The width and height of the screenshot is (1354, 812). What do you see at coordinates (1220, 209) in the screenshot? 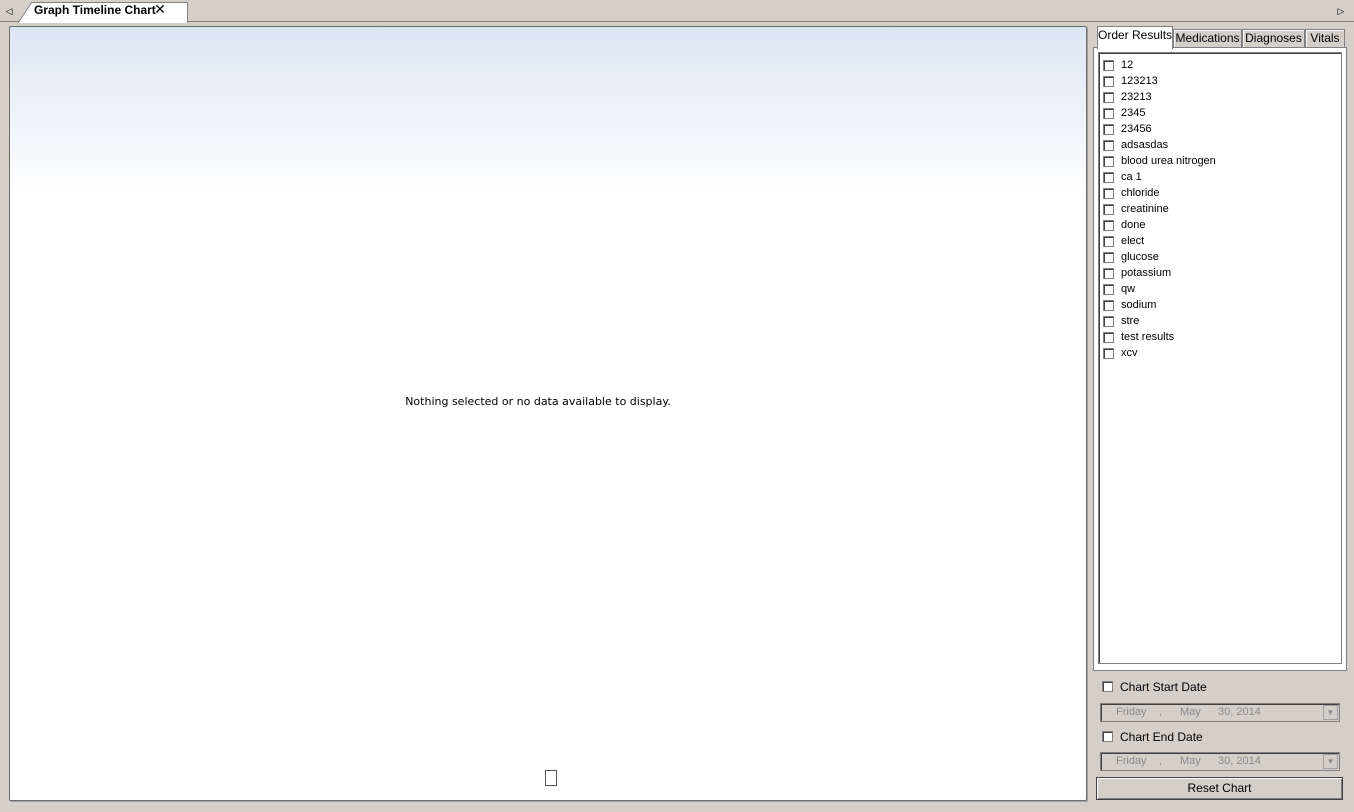
I see `list-item: creatinine` at bounding box center [1220, 209].